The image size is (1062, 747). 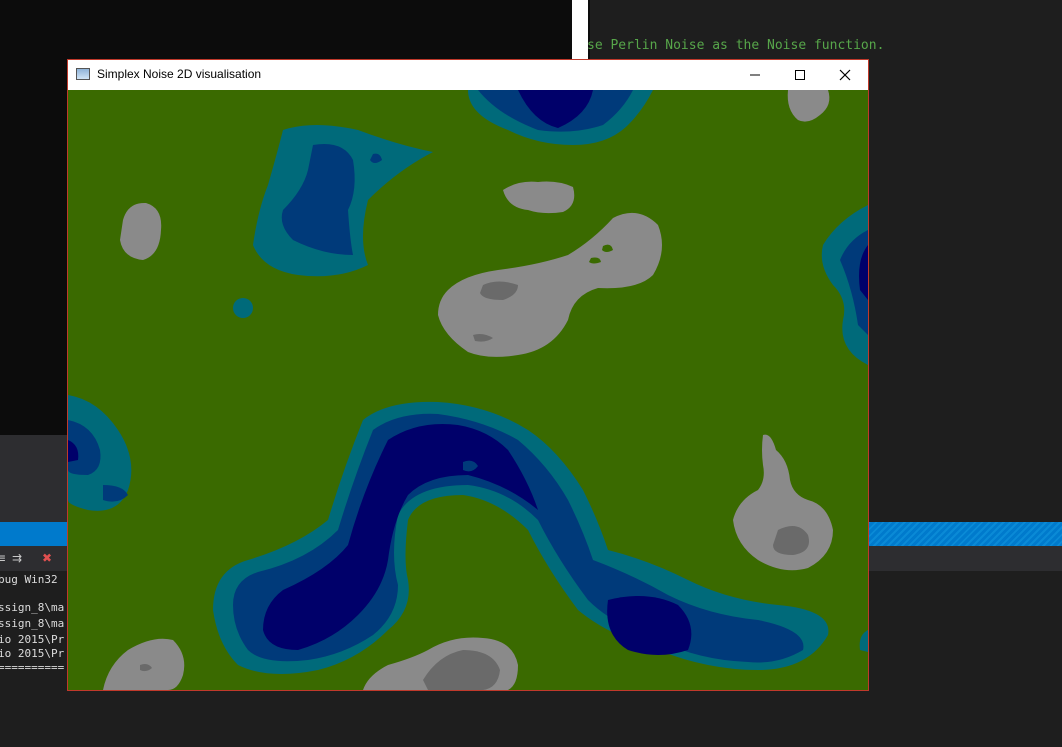 What do you see at coordinates (736, 45) in the screenshot?
I see `code-comment-line: se Perlin Noise as the Noise function.` at bounding box center [736, 45].